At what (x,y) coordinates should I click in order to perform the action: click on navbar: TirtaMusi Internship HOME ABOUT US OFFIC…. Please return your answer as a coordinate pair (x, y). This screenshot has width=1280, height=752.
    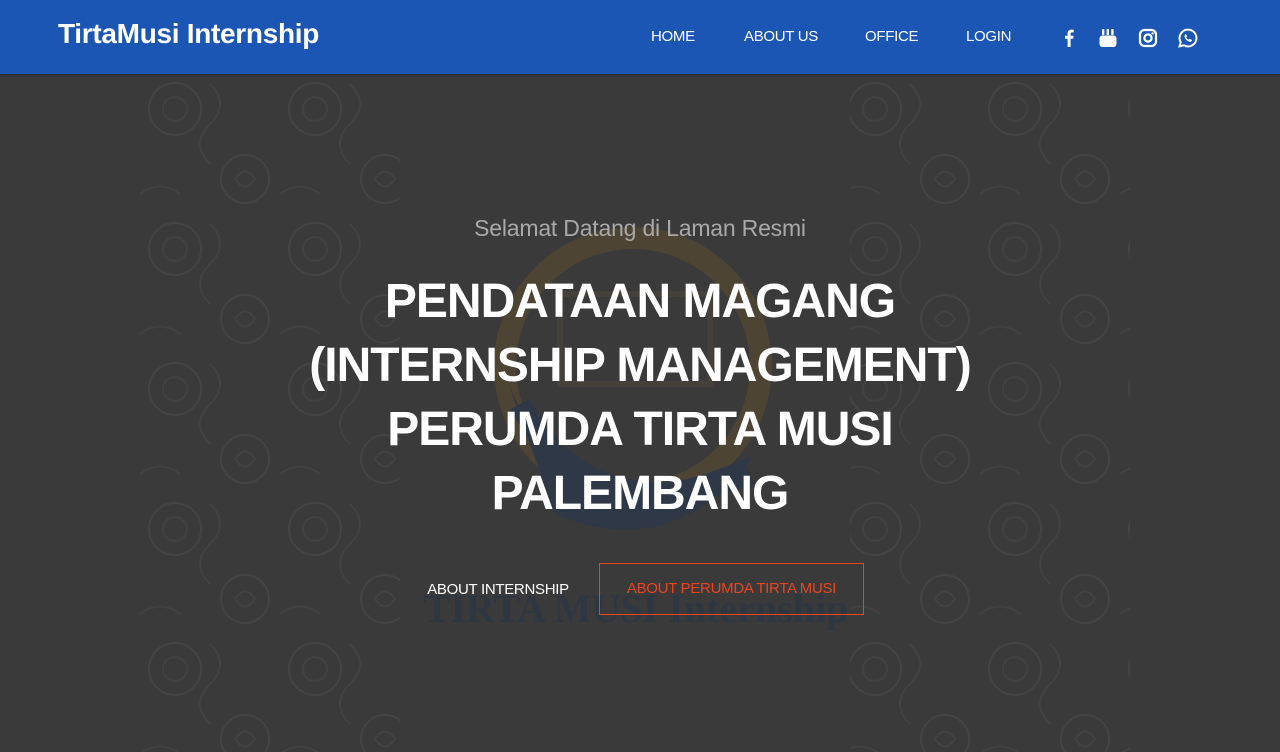
    Looking at the image, I should click on (640, 37).